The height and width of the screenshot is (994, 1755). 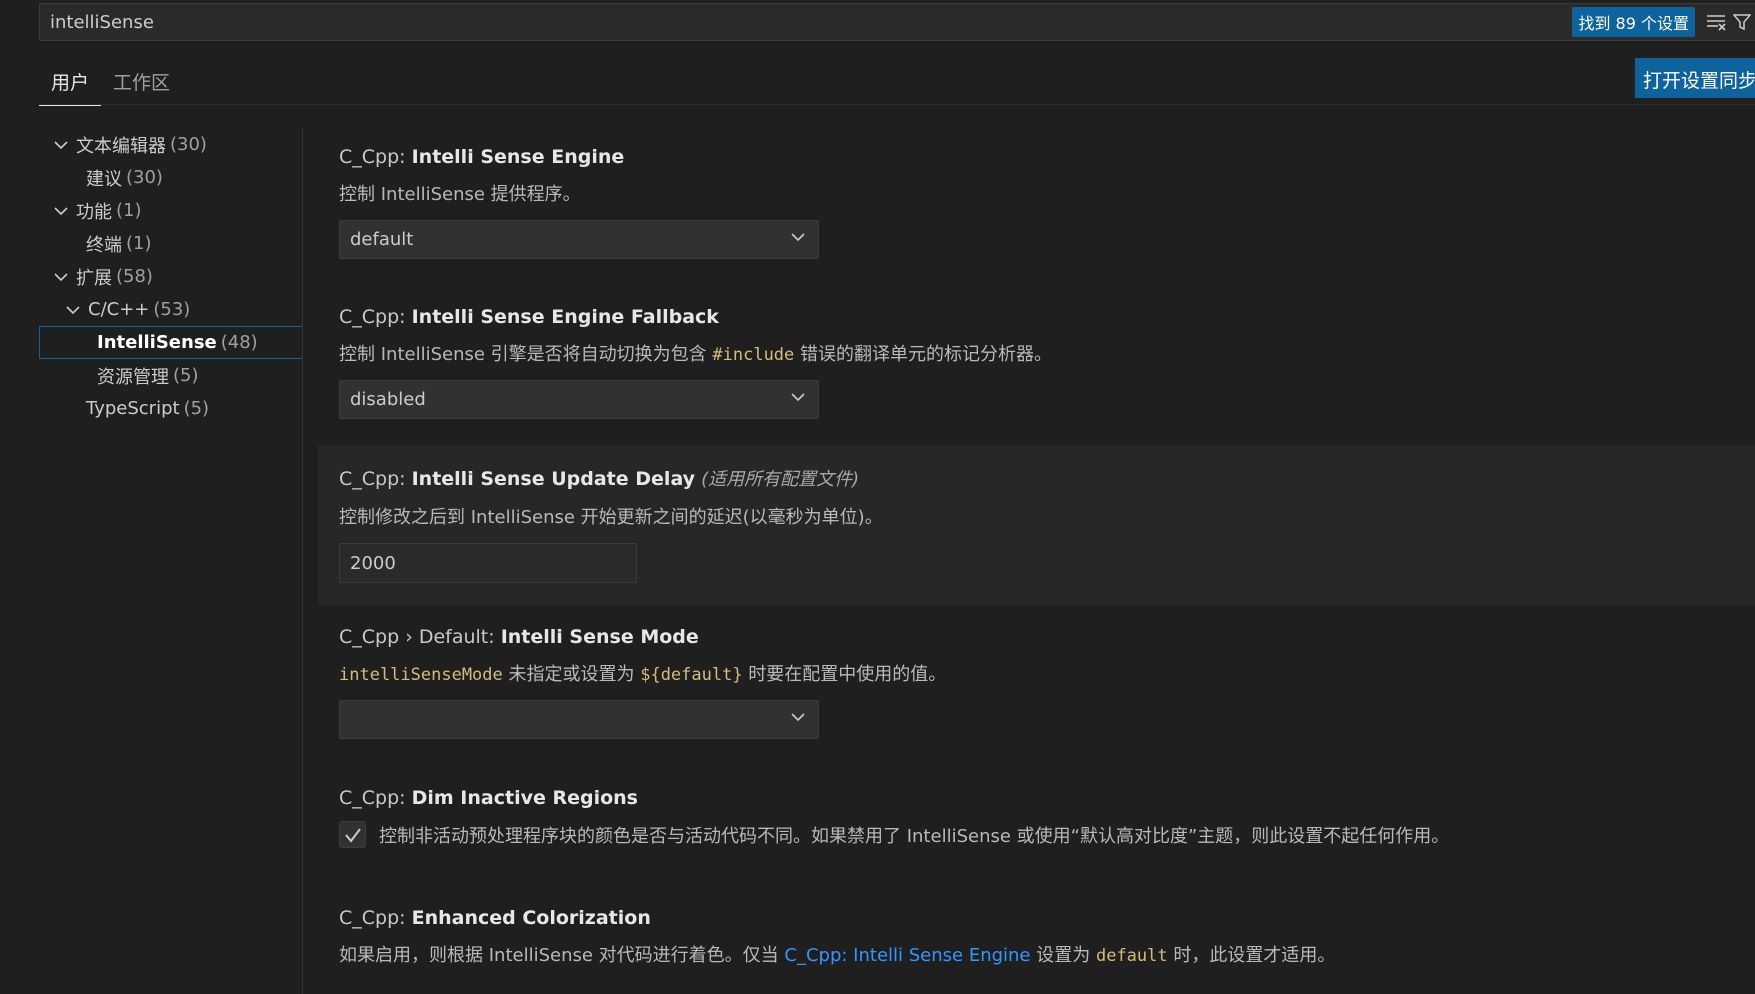 What do you see at coordinates (562, 955) in the screenshot?
I see `description-text: 如果启用，则根据 IntelliSense 对代码进行着色。仅当` at bounding box center [562, 955].